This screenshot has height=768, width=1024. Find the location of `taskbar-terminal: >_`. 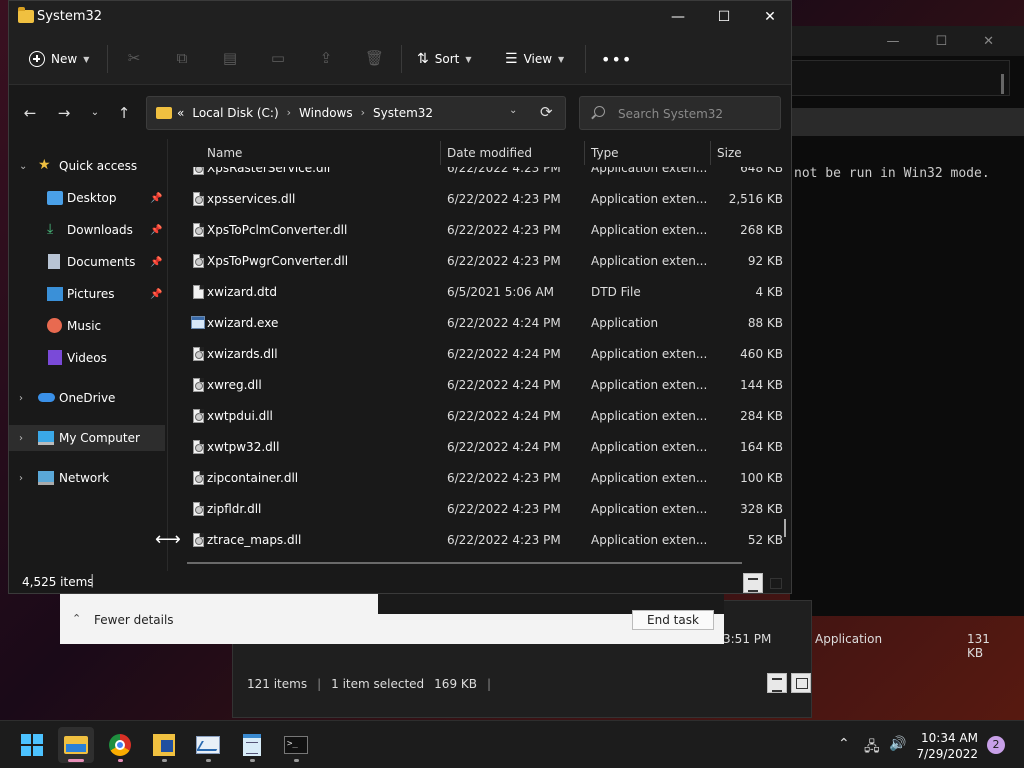

taskbar-terminal: >_ is located at coordinates (296, 745).